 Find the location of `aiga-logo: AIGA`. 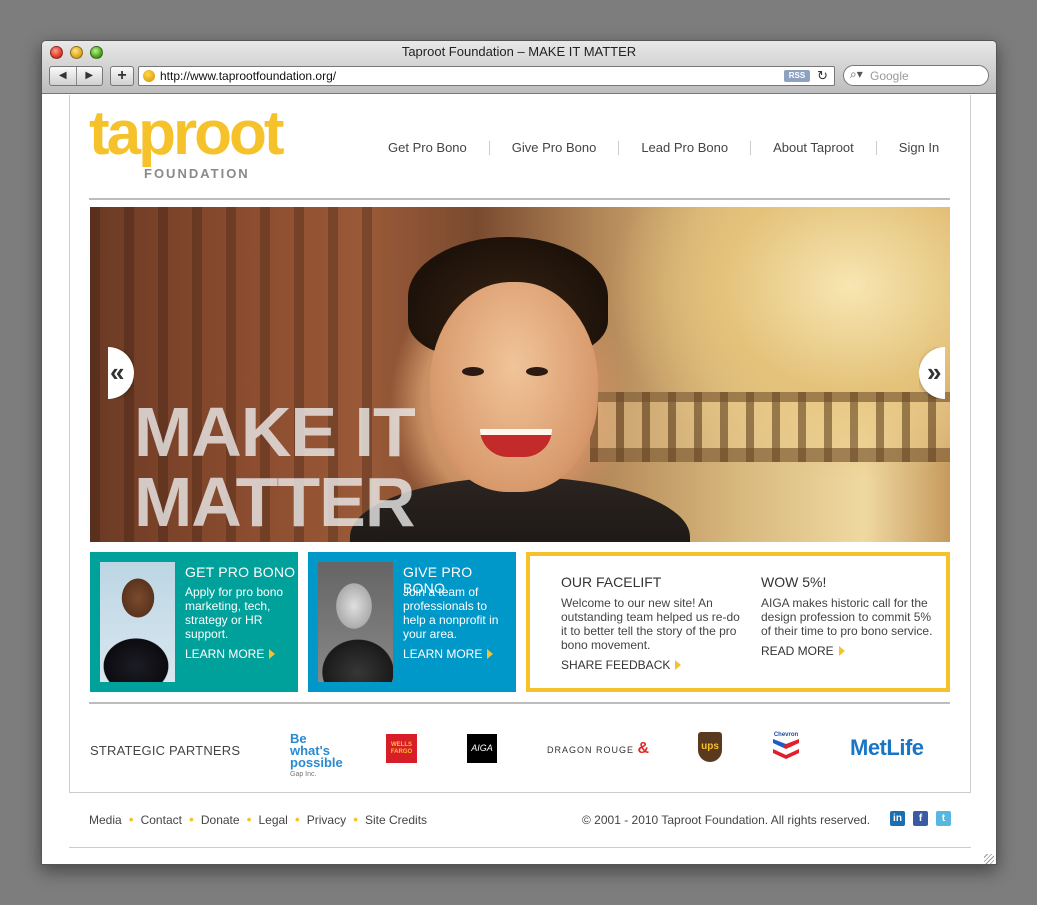

aiga-logo: AIGA is located at coordinates (482, 748).